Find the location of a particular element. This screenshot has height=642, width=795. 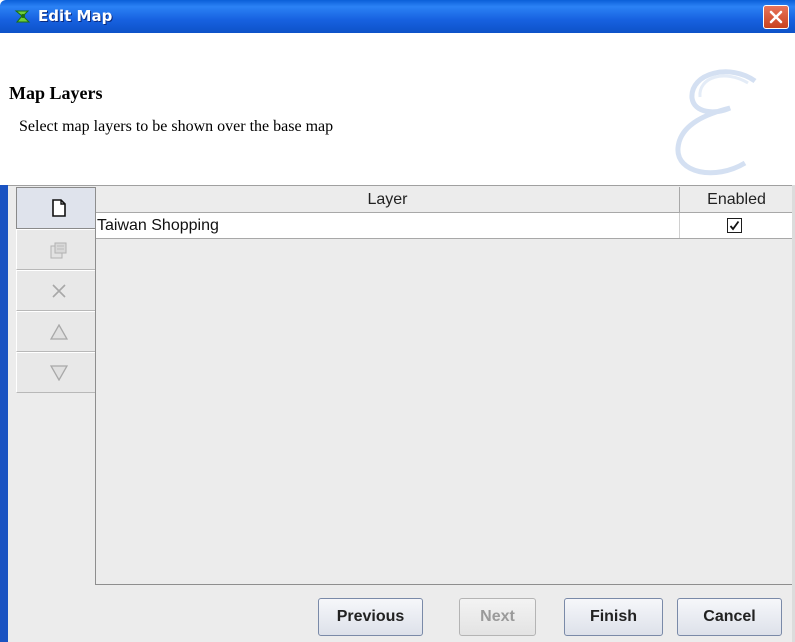

column-header-layer: Layer is located at coordinates (388, 199).